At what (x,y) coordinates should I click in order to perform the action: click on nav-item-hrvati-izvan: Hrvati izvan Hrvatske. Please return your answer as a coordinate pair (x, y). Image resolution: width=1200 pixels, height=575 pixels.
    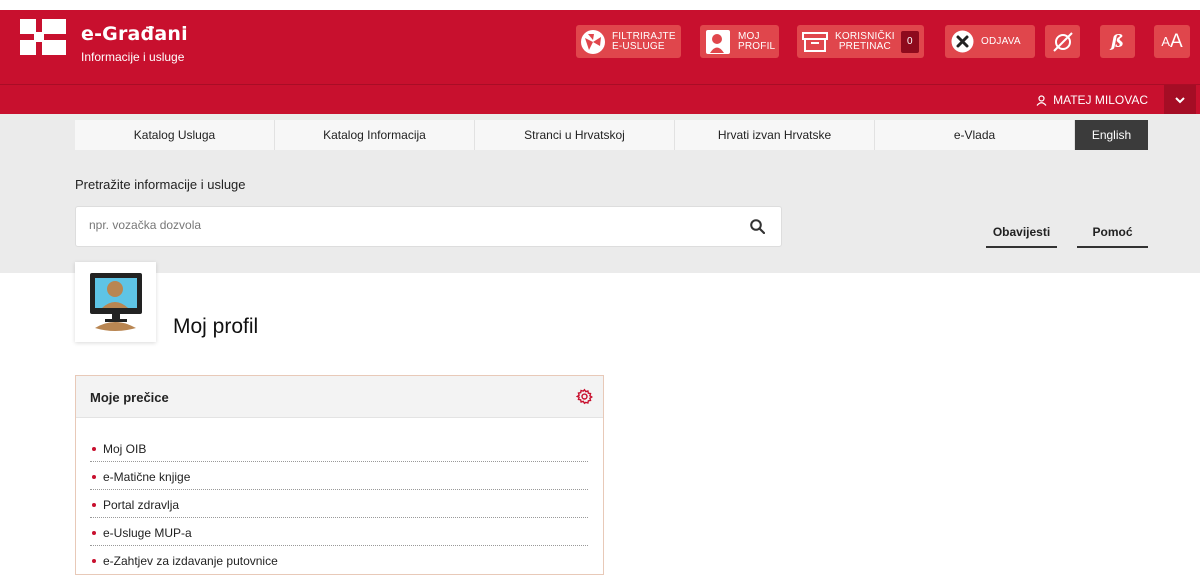
    Looking at the image, I should click on (775, 135).